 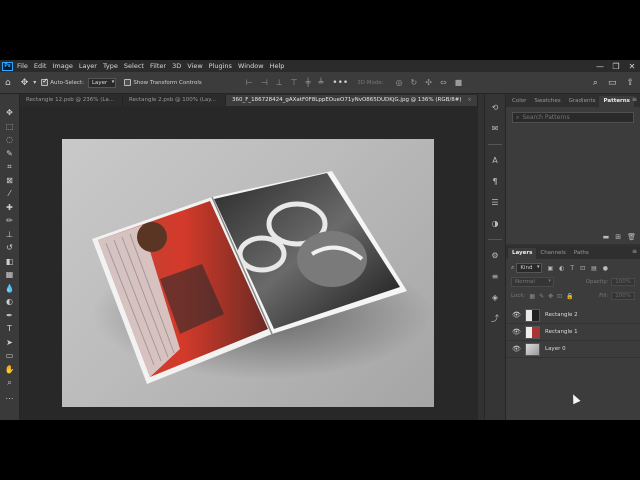 What do you see at coordinates (600, 66) in the screenshot?
I see `minimize-button: —` at bounding box center [600, 66].